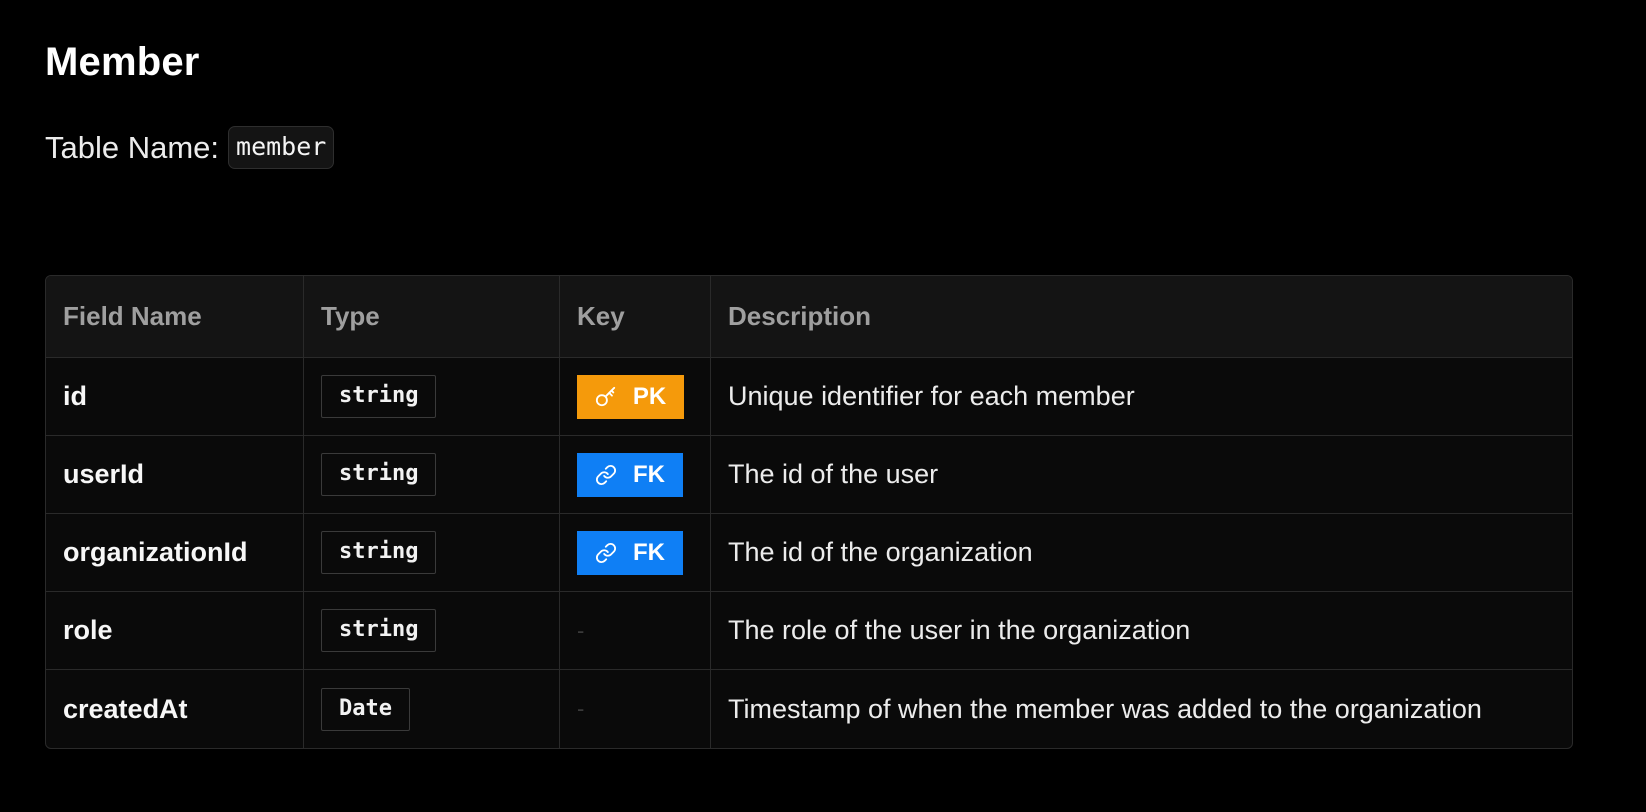 The image size is (1646, 812). What do you see at coordinates (175, 316) in the screenshot?
I see `header-field-name: Field Name` at bounding box center [175, 316].